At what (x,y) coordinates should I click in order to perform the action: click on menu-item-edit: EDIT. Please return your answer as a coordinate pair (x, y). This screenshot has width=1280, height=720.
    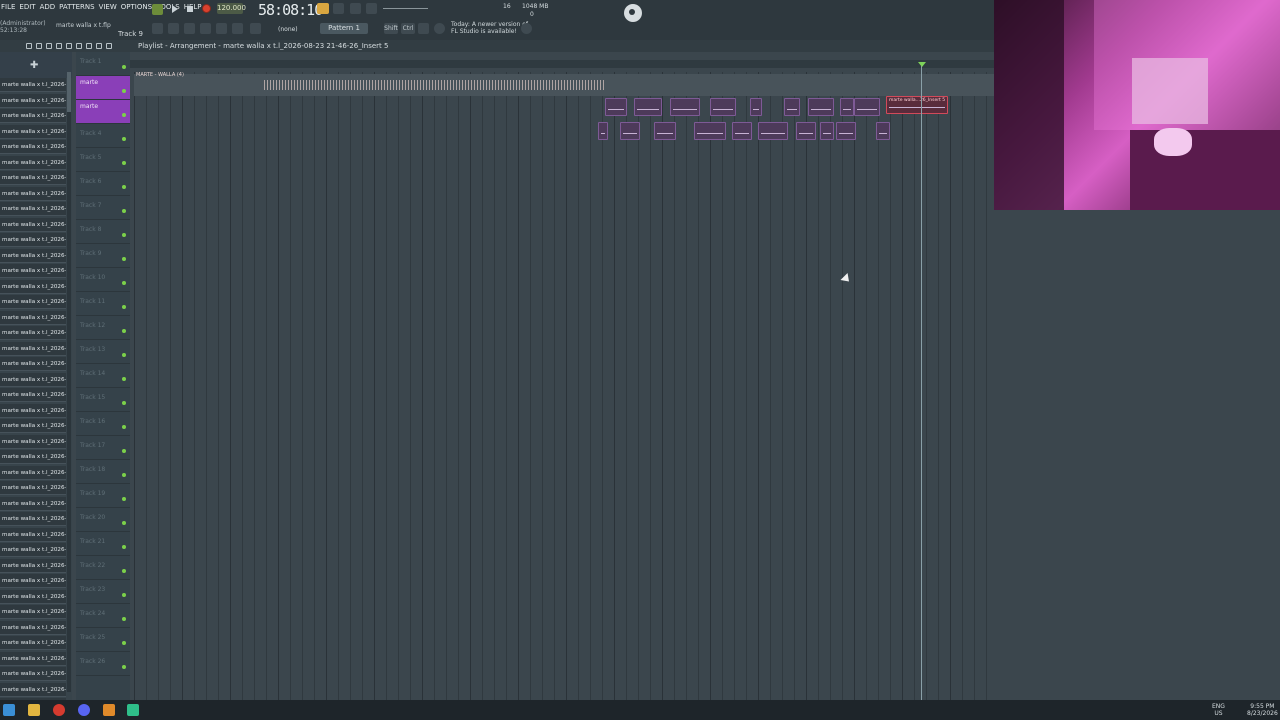
    Looking at the image, I should click on (27, 9).